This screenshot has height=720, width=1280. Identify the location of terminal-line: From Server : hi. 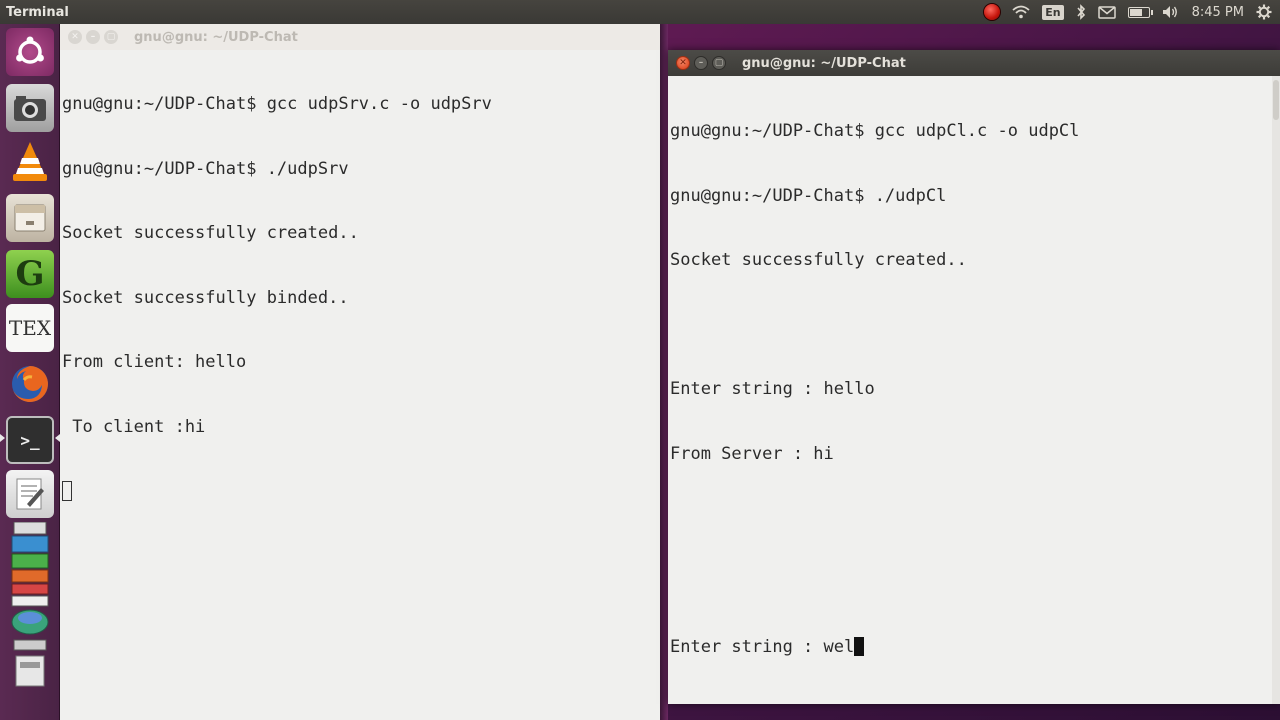
(752, 453).